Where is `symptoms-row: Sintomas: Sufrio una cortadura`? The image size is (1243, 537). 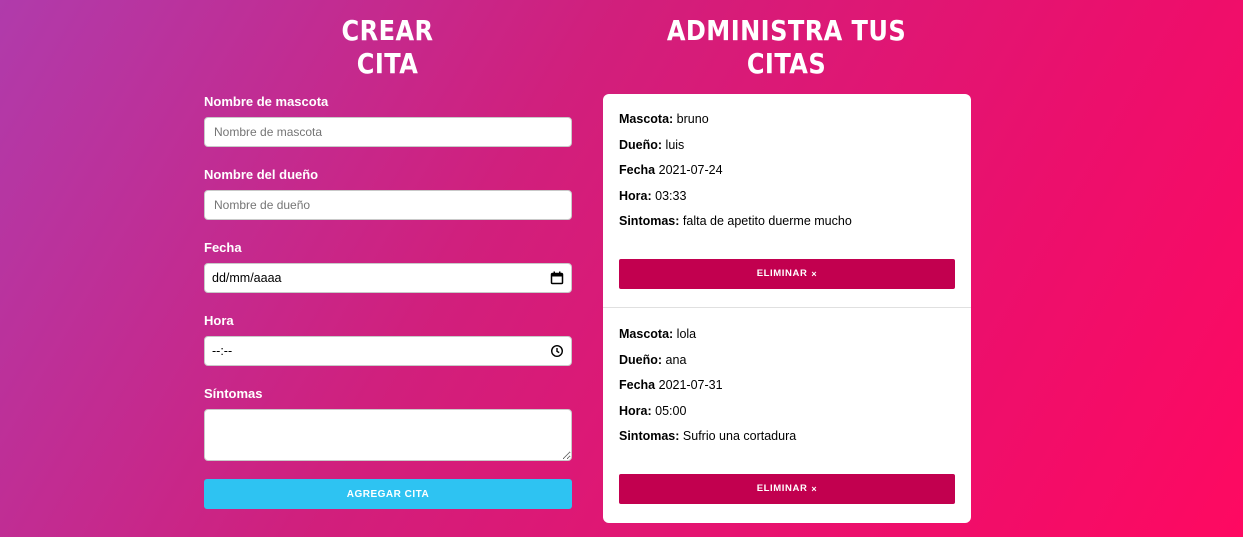
symptoms-row: Sintomas: Sufrio una cortadura is located at coordinates (787, 440).